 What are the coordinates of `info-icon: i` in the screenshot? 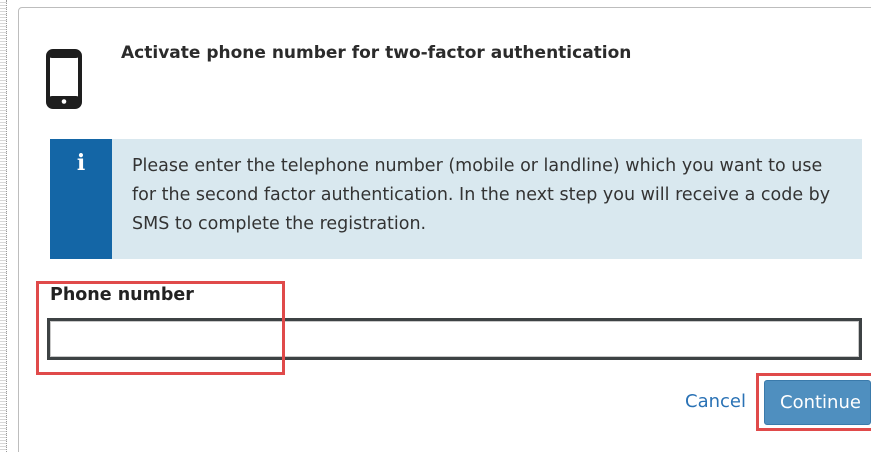 It's located at (81, 163).